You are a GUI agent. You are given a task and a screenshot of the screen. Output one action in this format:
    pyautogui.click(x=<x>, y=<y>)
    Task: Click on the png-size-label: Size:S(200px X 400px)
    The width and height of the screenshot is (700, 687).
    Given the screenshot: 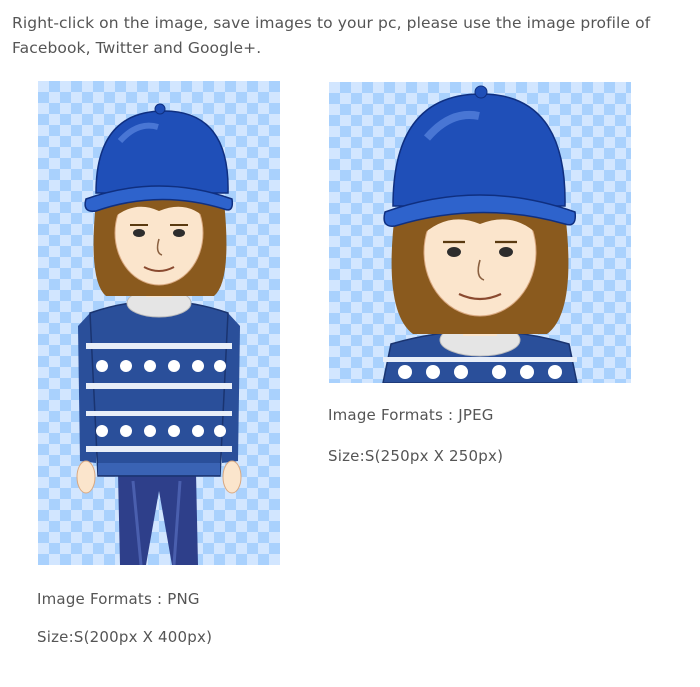 What is the action you would take?
    pyautogui.click(x=125, y=637)
    